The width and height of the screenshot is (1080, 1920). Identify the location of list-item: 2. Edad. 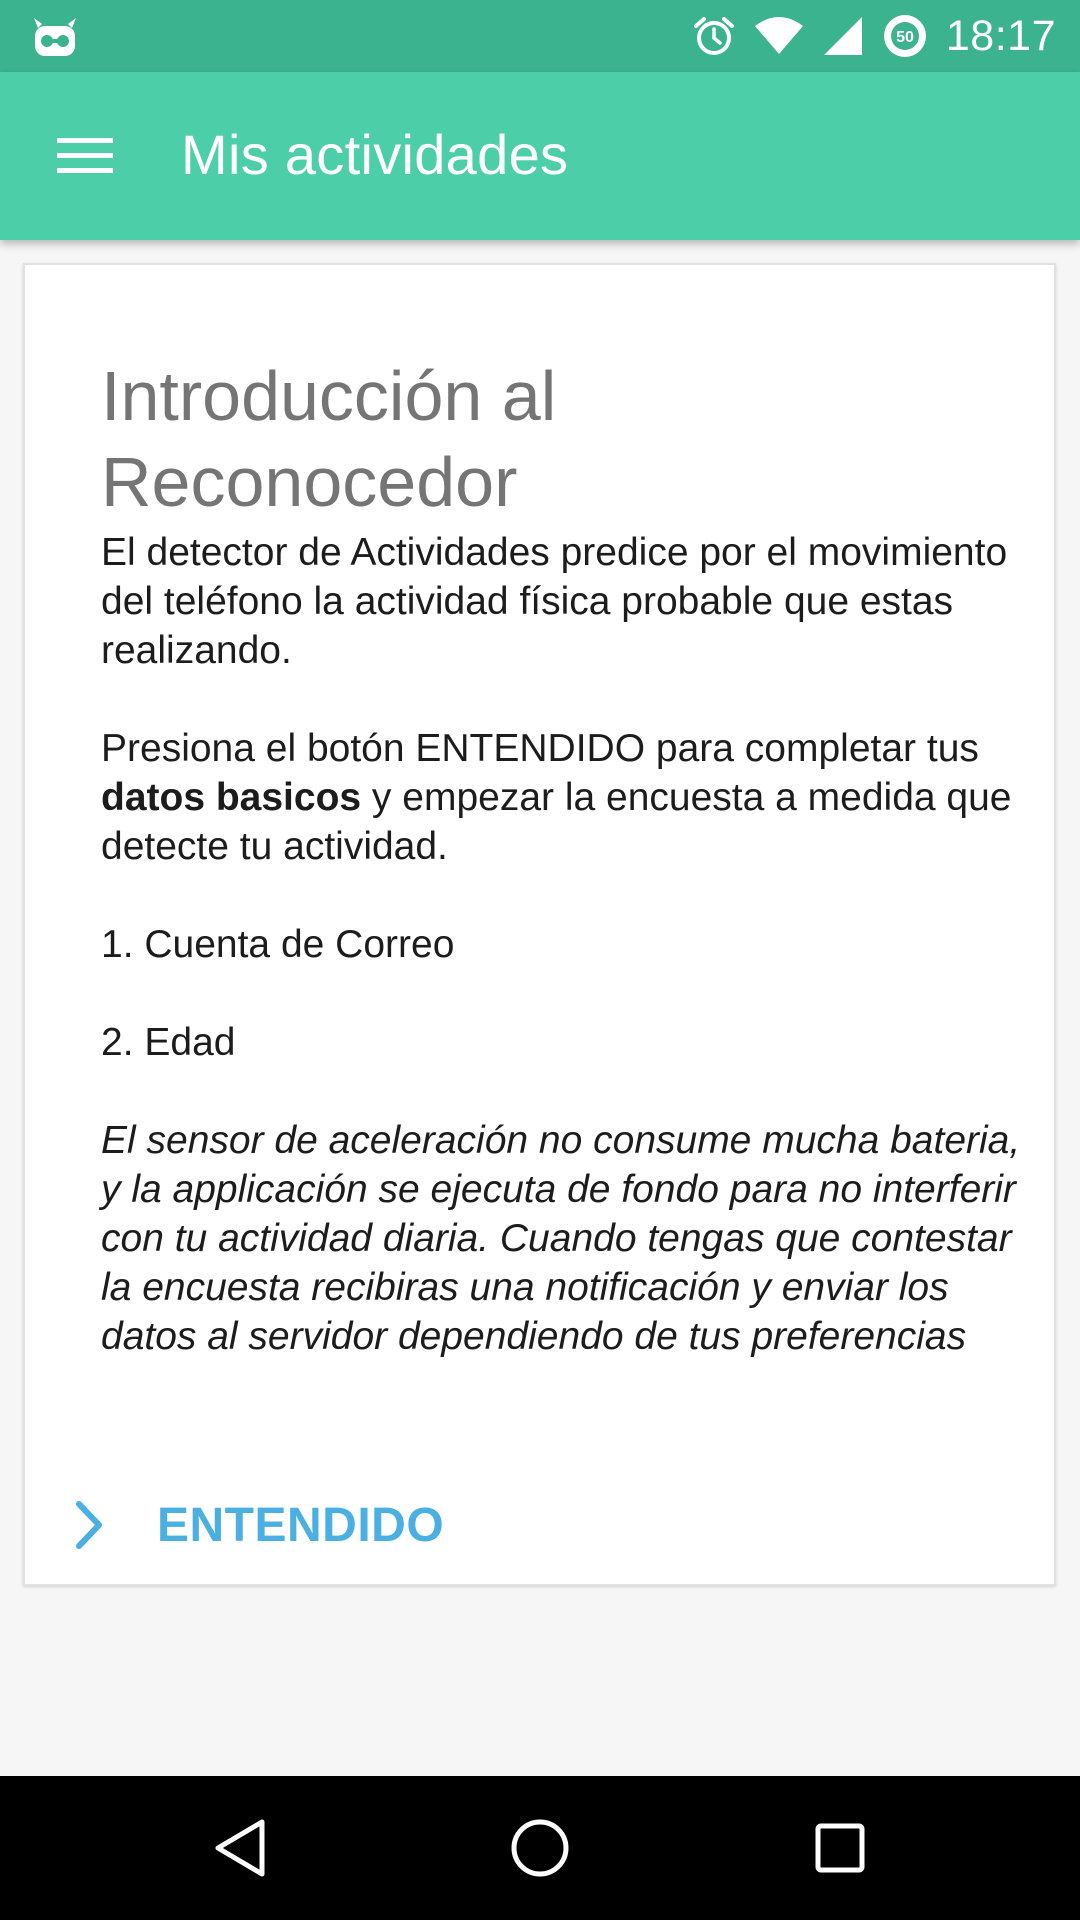
(168, 1042).